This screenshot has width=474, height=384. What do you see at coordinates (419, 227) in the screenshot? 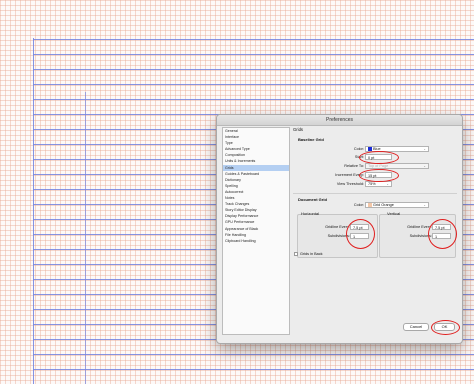
I see `vertical-gridline-label: Gridline Every:` at bounding box center [419, 227].